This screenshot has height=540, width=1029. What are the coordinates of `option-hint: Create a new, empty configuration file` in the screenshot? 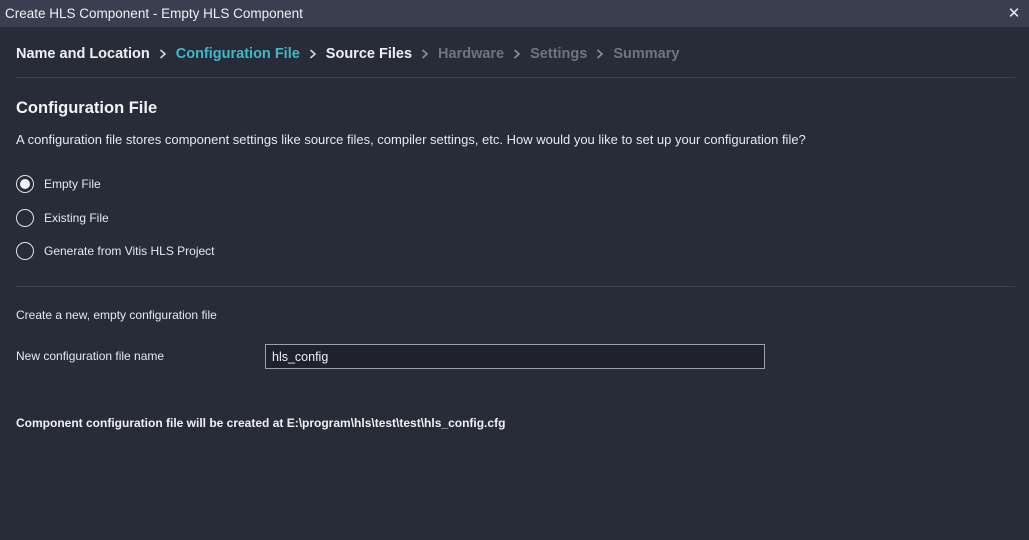 It's located at (116, 315).